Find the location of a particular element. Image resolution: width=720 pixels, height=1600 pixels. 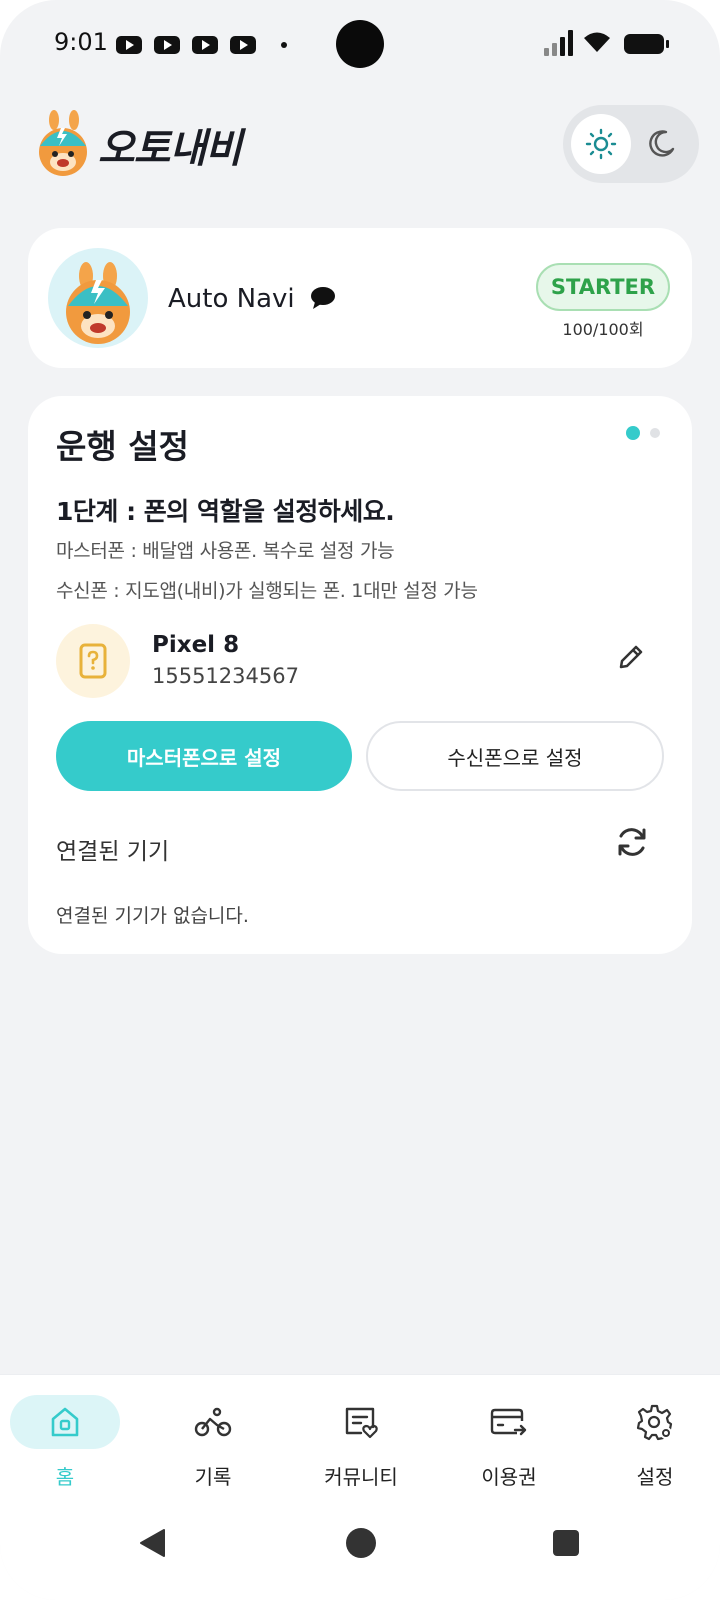

battery-icon is located at coordinates (646, 44).